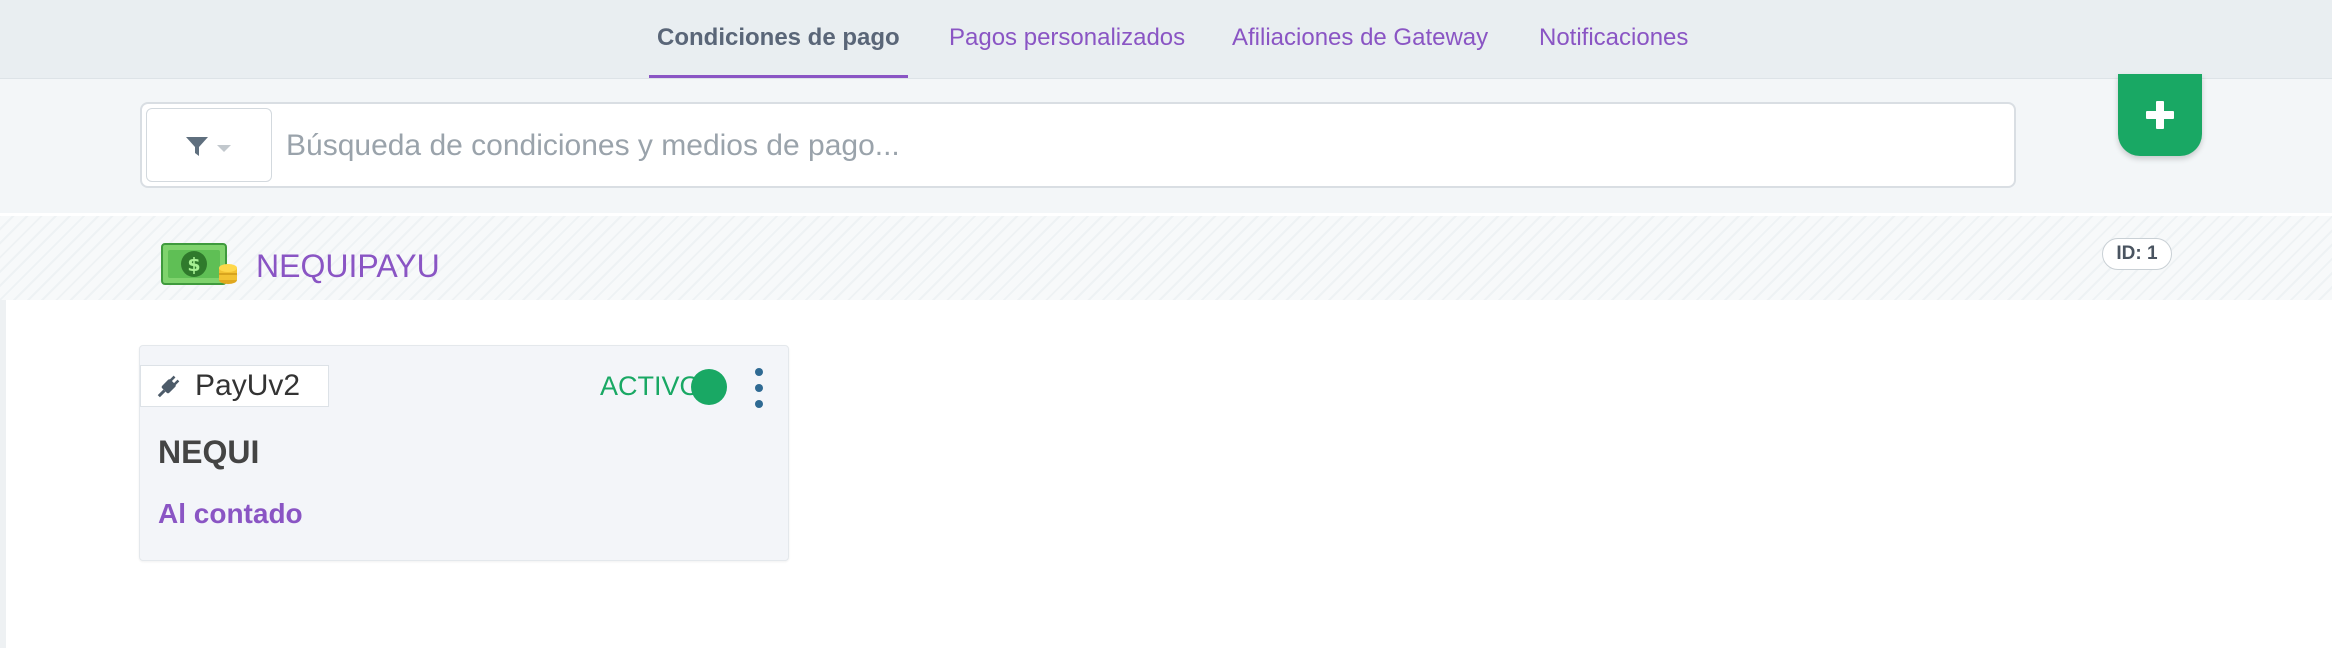  What do you see at coordinates (248, 385) in the screenshot?
I see `gateway-label: PayUv2` at bounding box center [248, 385].